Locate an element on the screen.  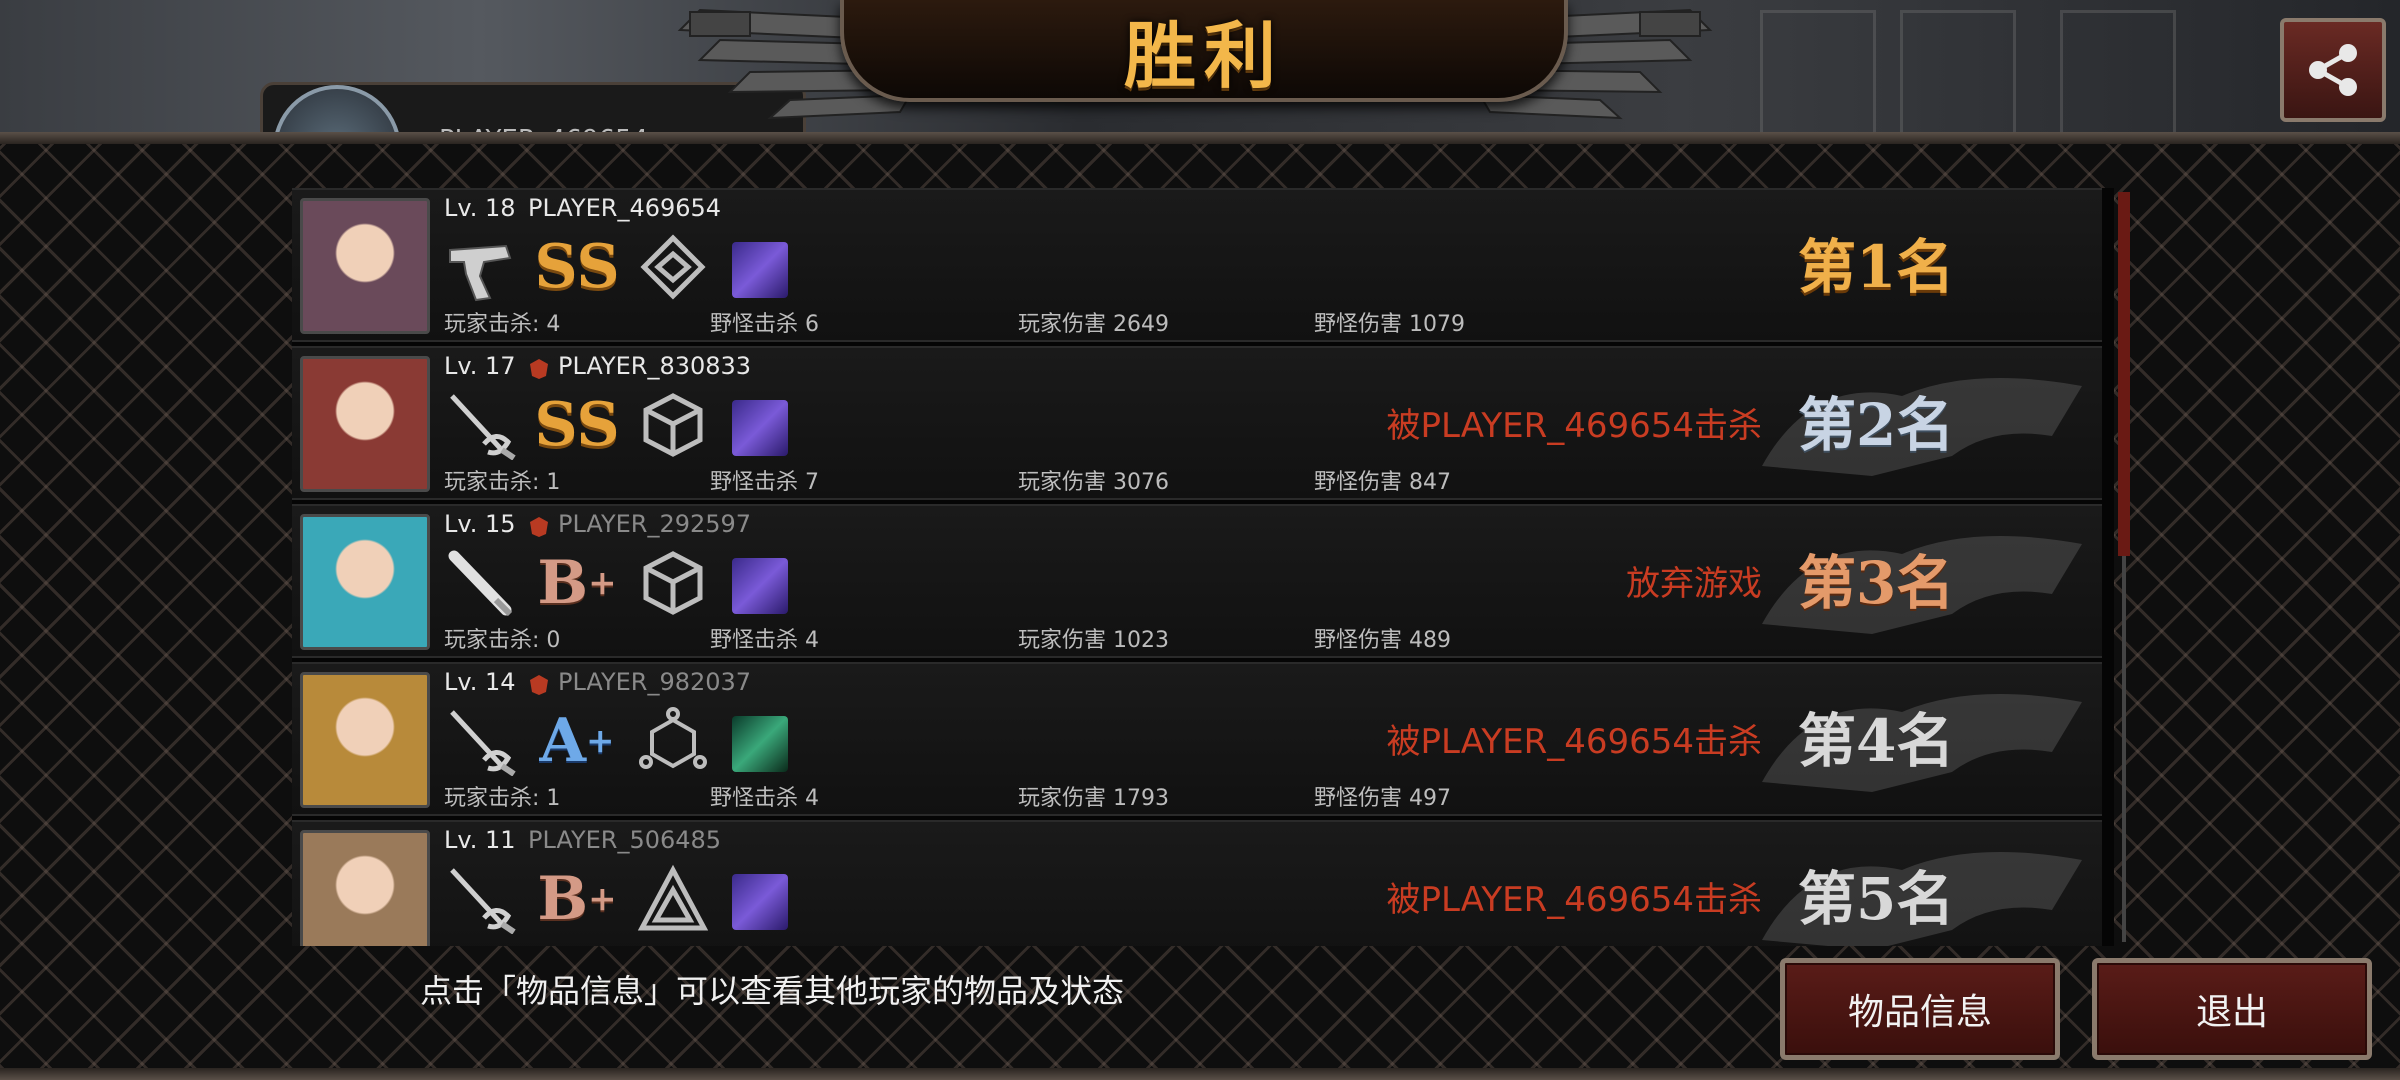
rank-label: 第5名 is located at coordinates (1876, 899).